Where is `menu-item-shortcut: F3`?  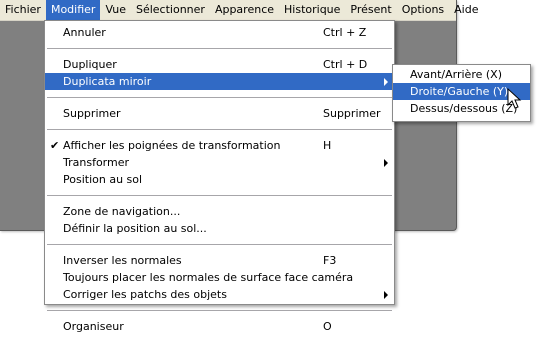 menu-item-shortcut: F3 is located at coordinates (330, 260).